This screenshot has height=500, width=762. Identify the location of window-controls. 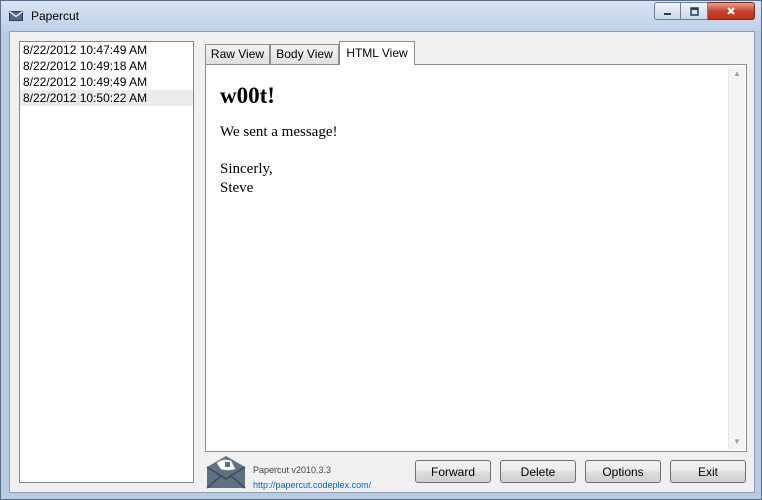
(704, 11).